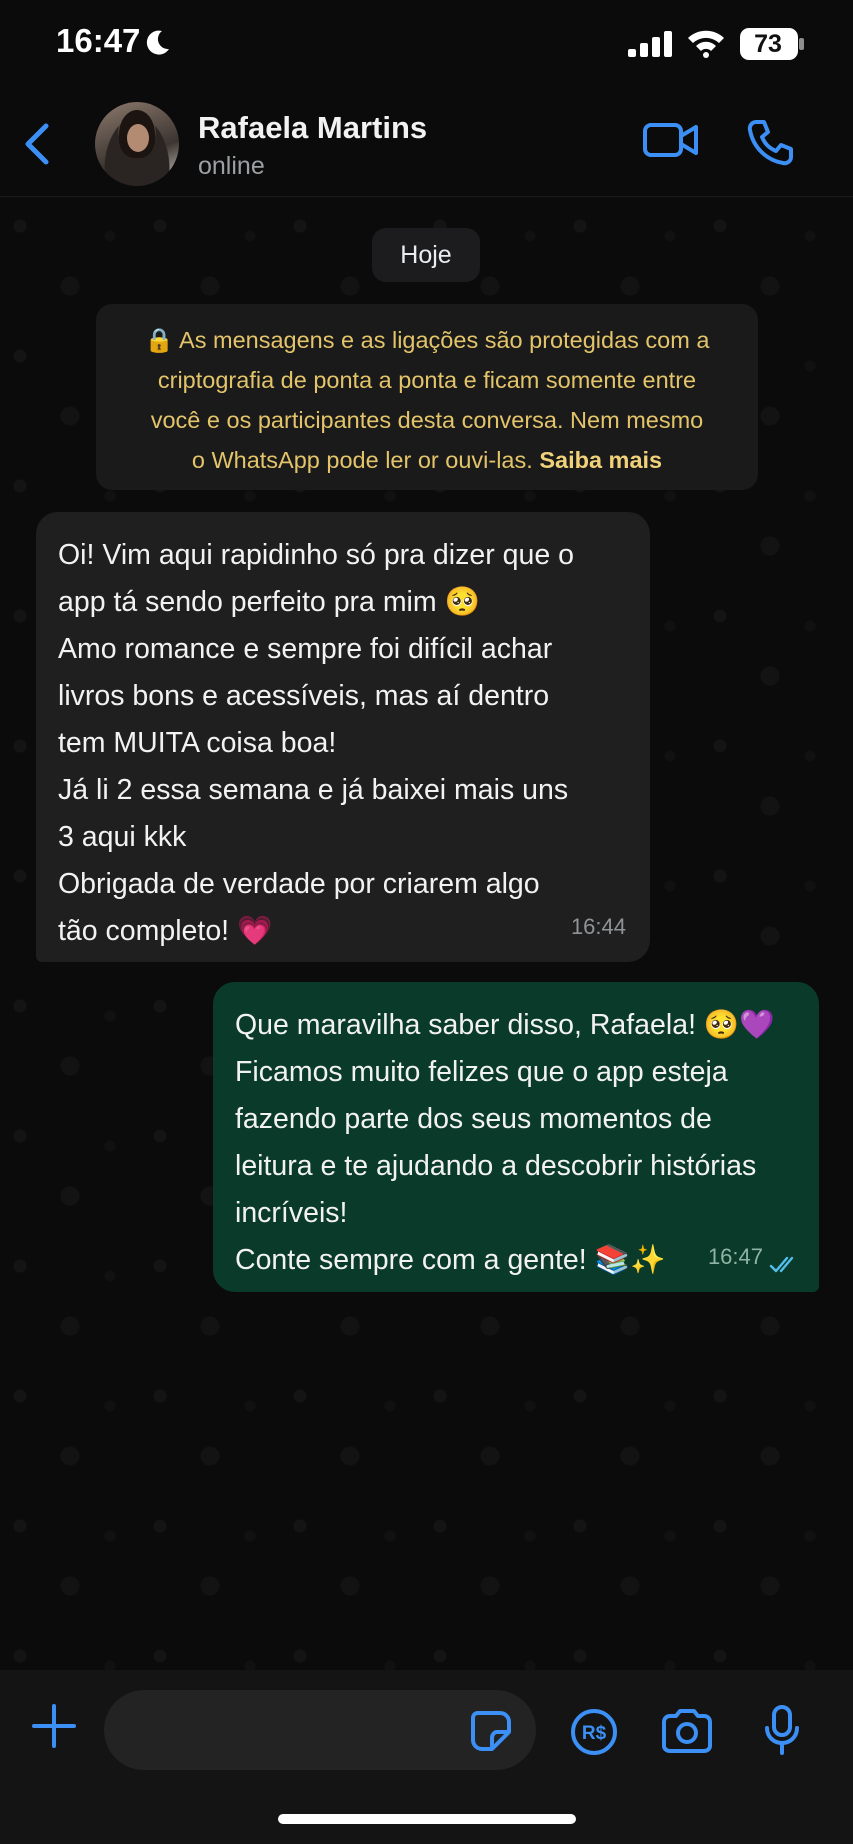 This screenshot has height=1844, width=853. Describe the element at coordinates (165, 931) in the screenshot. I see `message-line: tão completo! 💗` at that location.